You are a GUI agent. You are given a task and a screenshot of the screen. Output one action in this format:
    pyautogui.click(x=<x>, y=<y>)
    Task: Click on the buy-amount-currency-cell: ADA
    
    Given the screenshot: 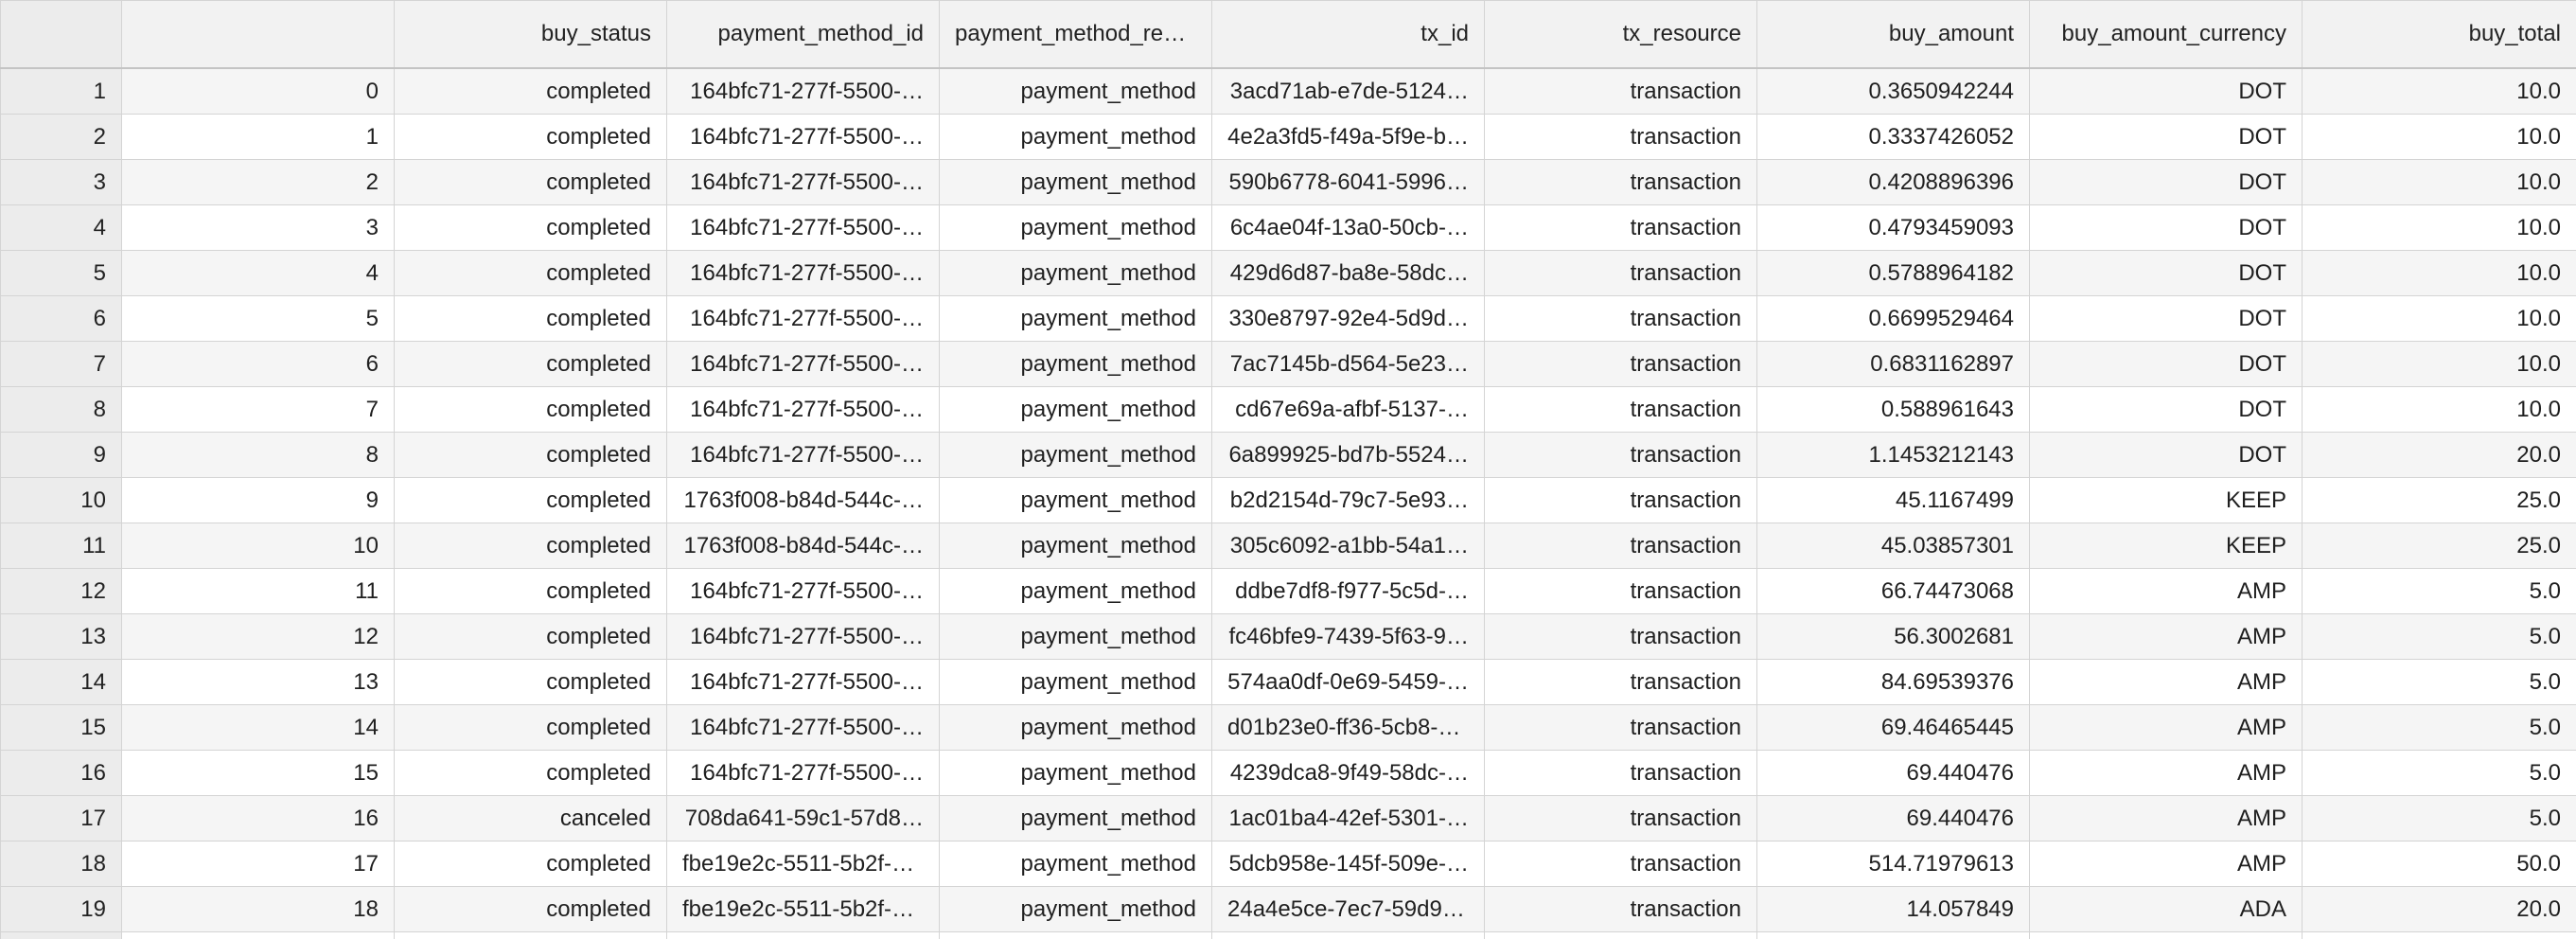 What is the action you would take?
    pyautogui.click(x=2166, y=909)
    